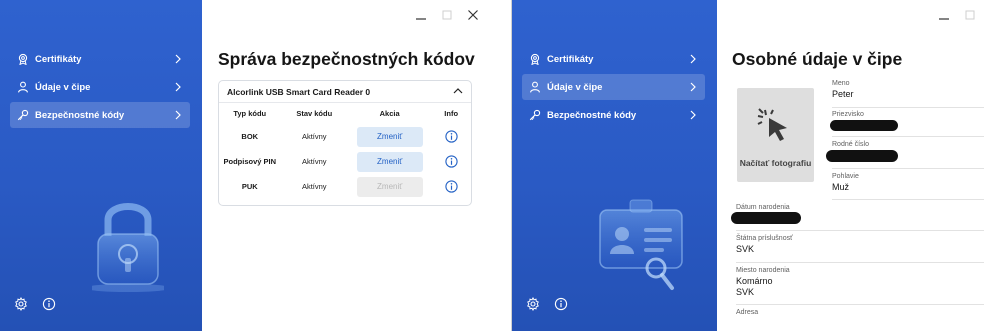 The width and height of the screenshot is (984, 331). Describe the element at coordinates (764, 238) in the screenshot. I see `field-label: Štátna príslušnosť` at that location.